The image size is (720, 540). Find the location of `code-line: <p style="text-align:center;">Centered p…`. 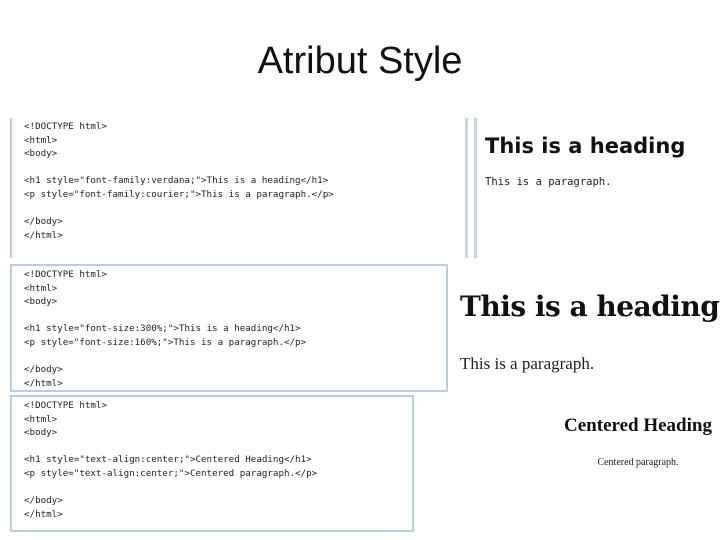

code-line: <p style="text-align:center;">Centered p… is located at coordinates (171, 473).